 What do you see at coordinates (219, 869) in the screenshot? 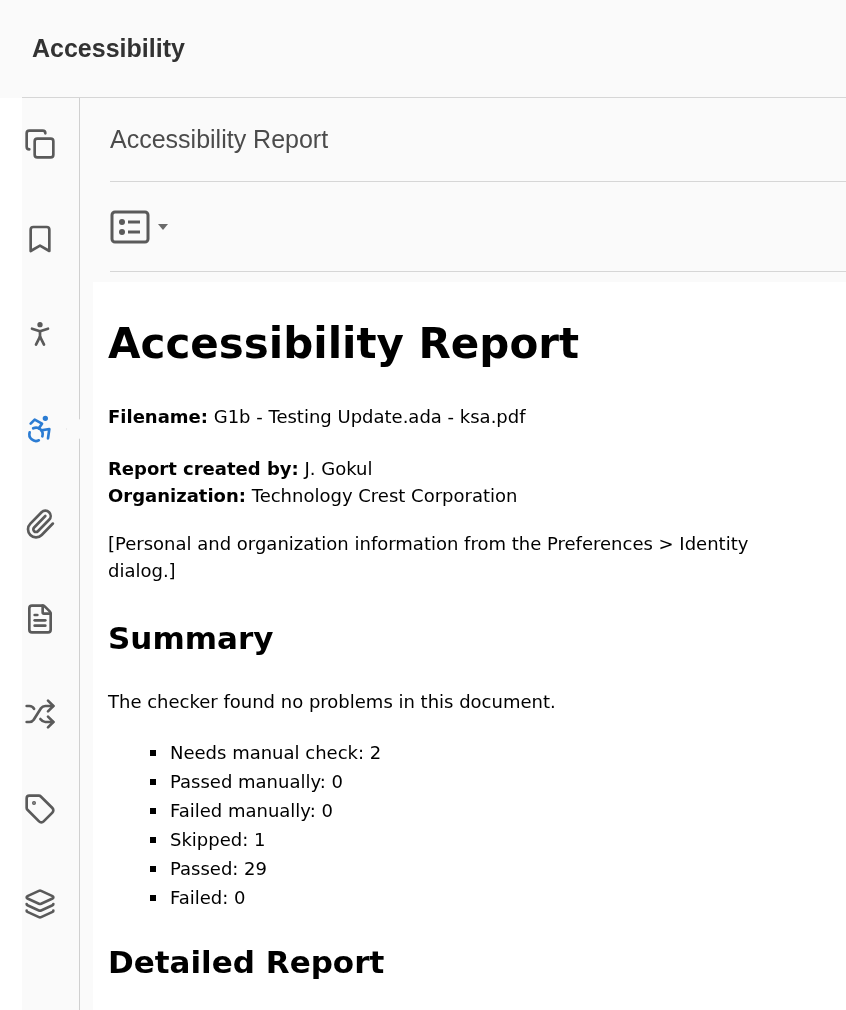
I see `summary-item: Passed: 29` at bounding box center [219, 869].